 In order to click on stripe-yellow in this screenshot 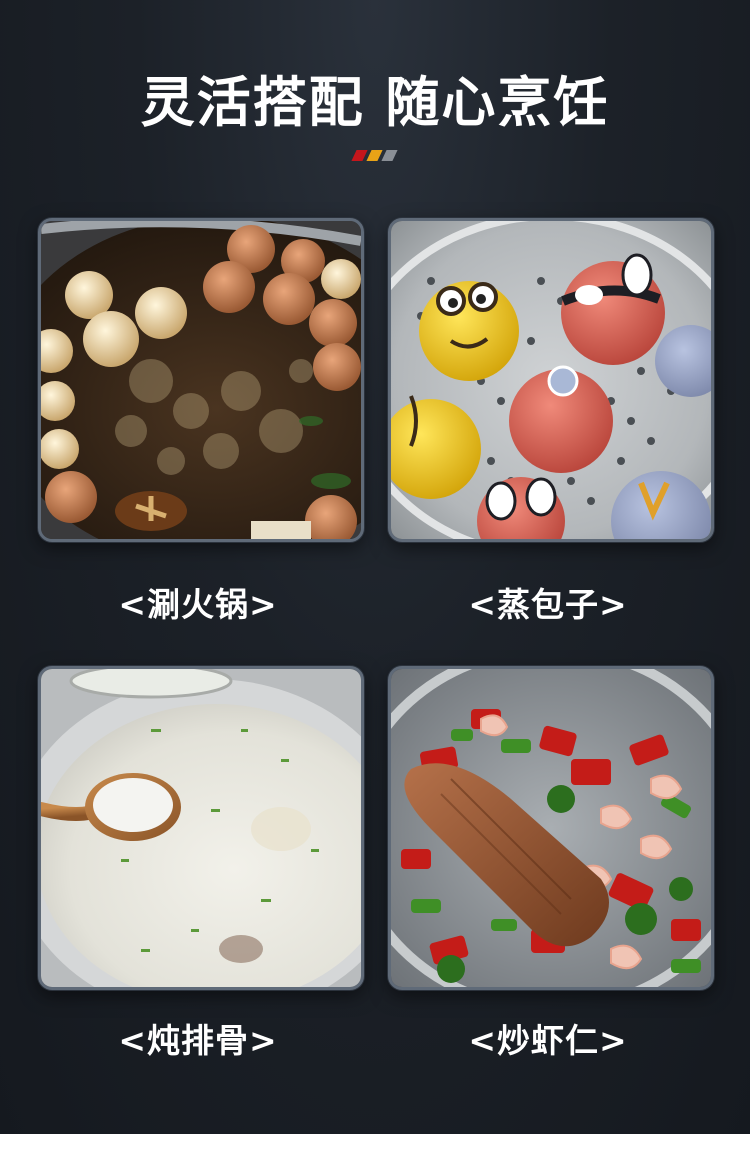, I will do `click(374, 155)`.